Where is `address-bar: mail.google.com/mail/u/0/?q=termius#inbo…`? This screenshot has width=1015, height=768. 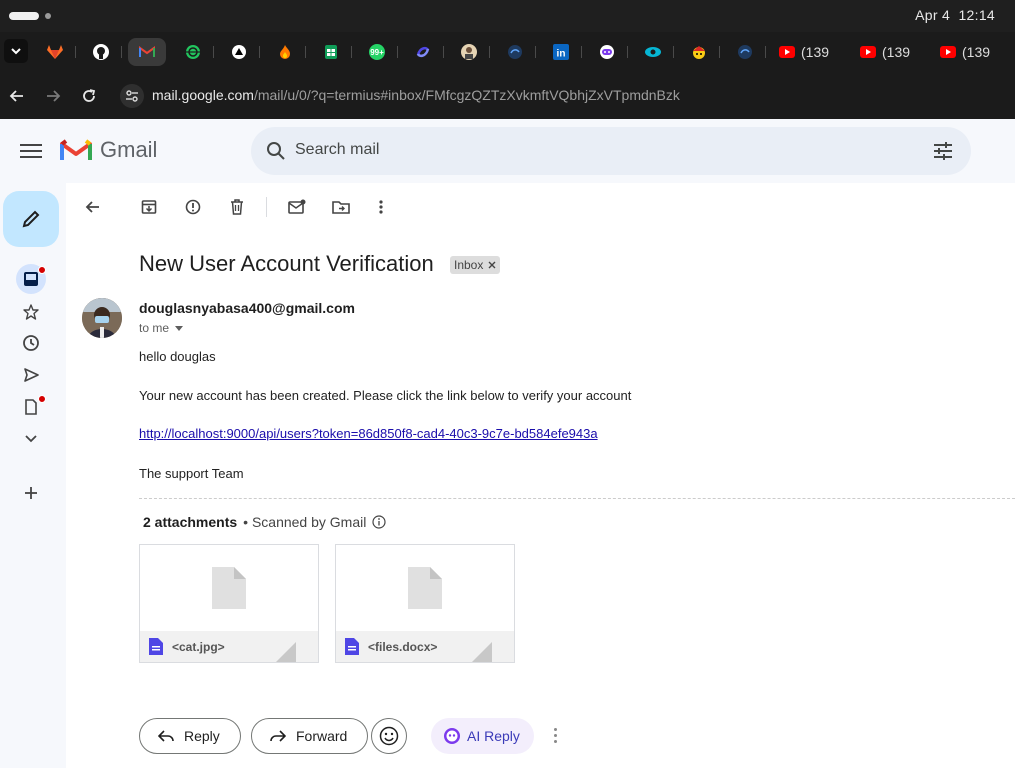 address-bar: mail.google.com/mail/u/0/?q=termius#inbo… is located at coordinates (564, 95).